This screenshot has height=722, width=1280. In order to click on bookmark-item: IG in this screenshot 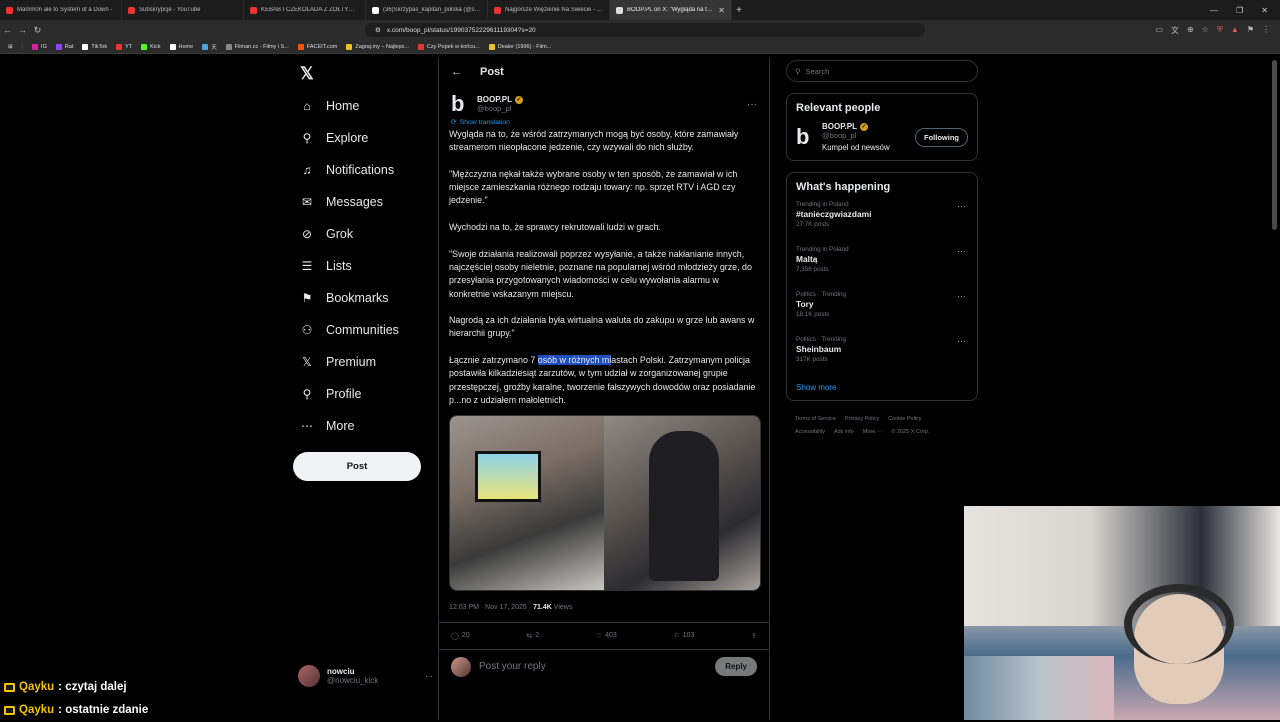, I will do `click(39, 46)`.